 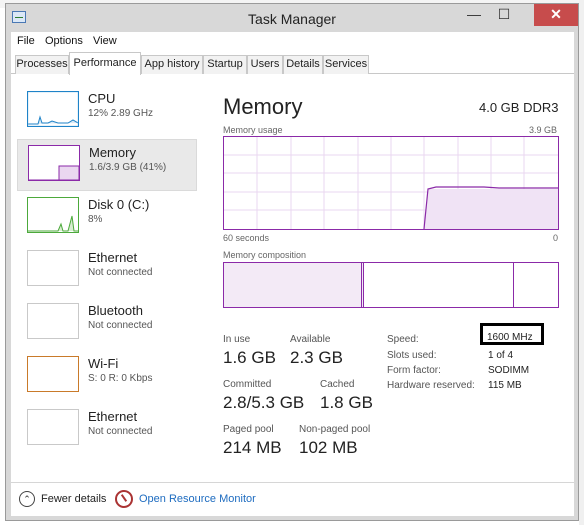 What do you see at coordinates (310, 339) in the screenshot?
I see `available-label: Available` at bounding box center [310, 339].